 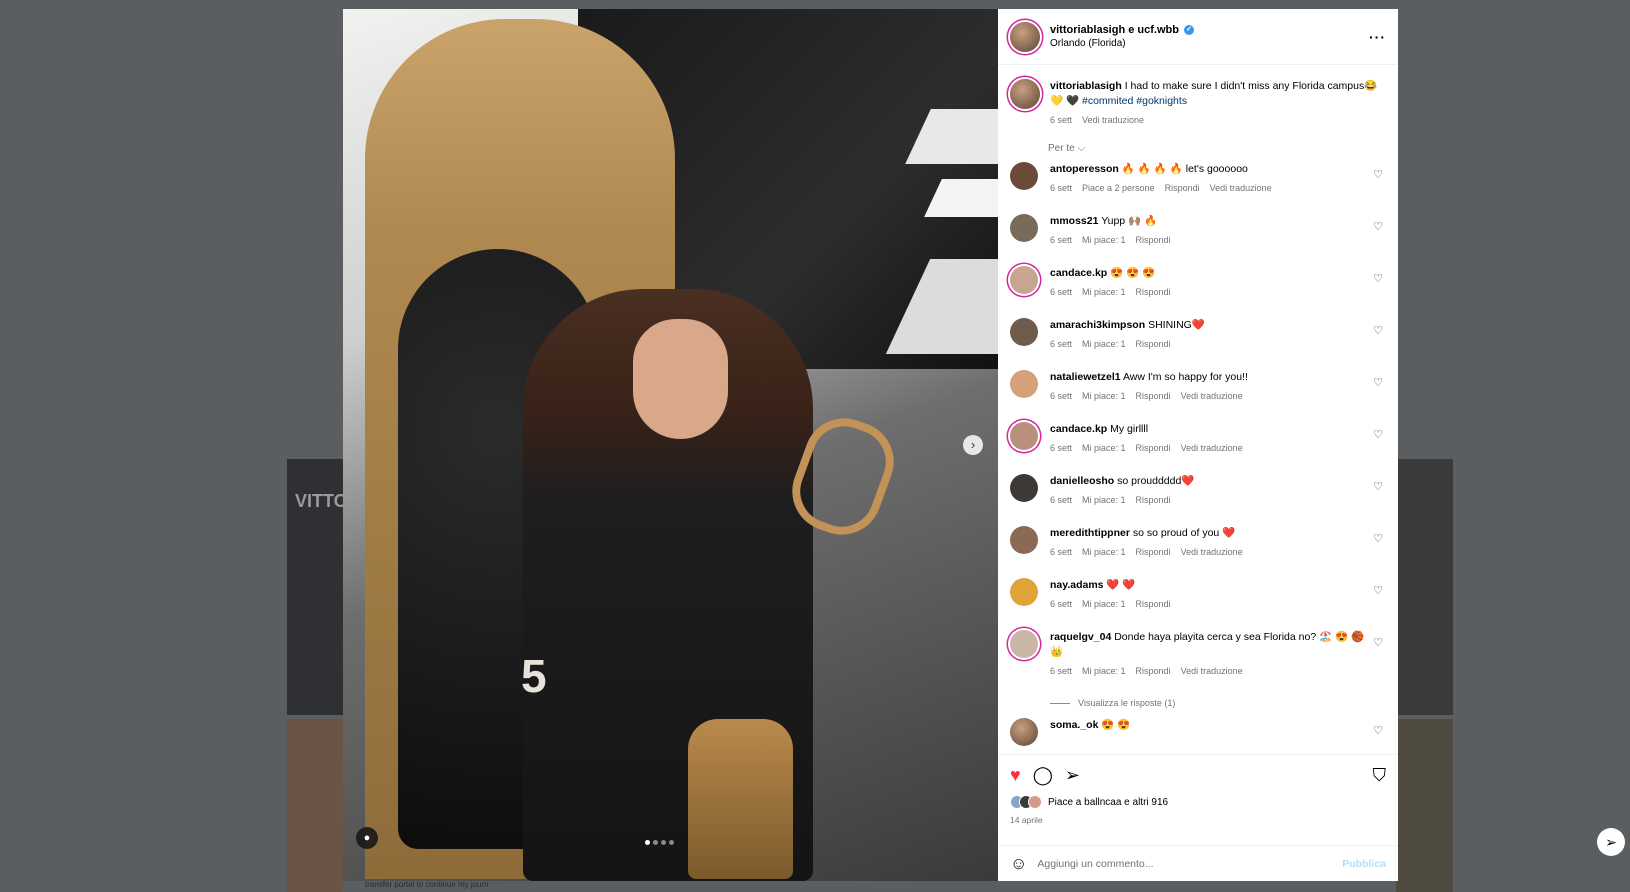 What do you see at coordinates (680, 379) in the screenshot?
I see `person-face` at bounding box center [680, 379].